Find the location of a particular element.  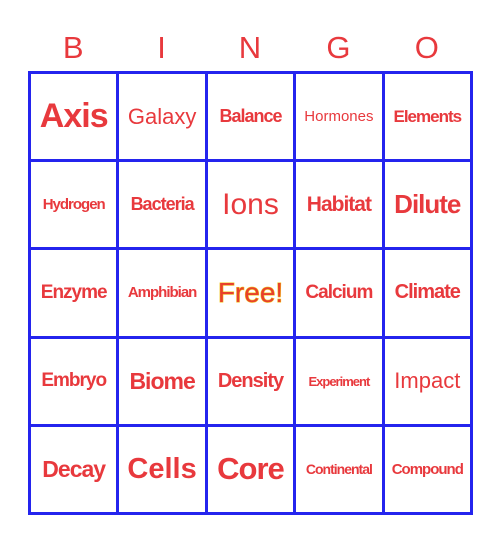

header-letter-o: O is located at coordinates (426, 47).